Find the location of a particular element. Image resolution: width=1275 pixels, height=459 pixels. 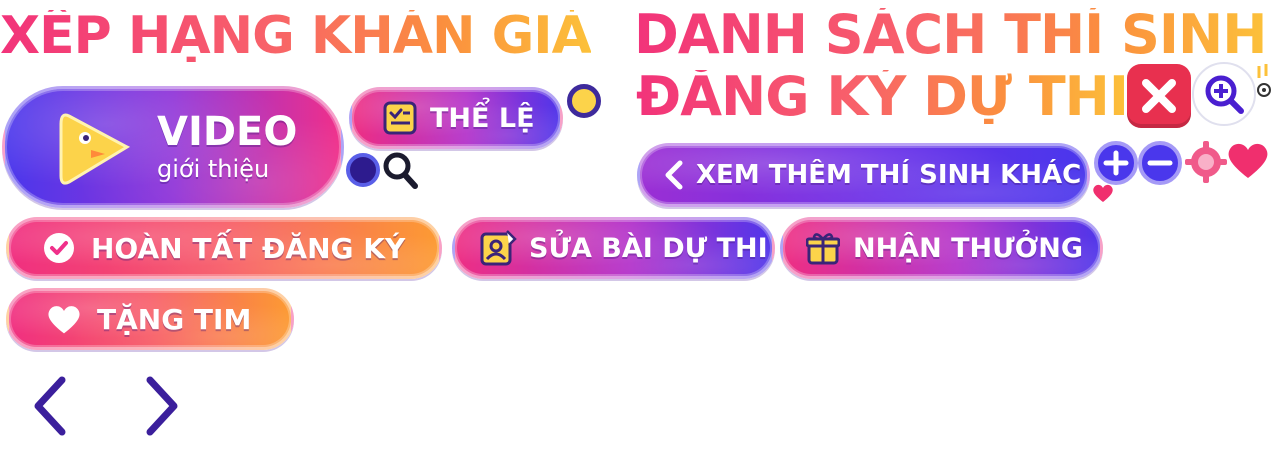

zoom-in-icon is located at coordinates (1224, 94).